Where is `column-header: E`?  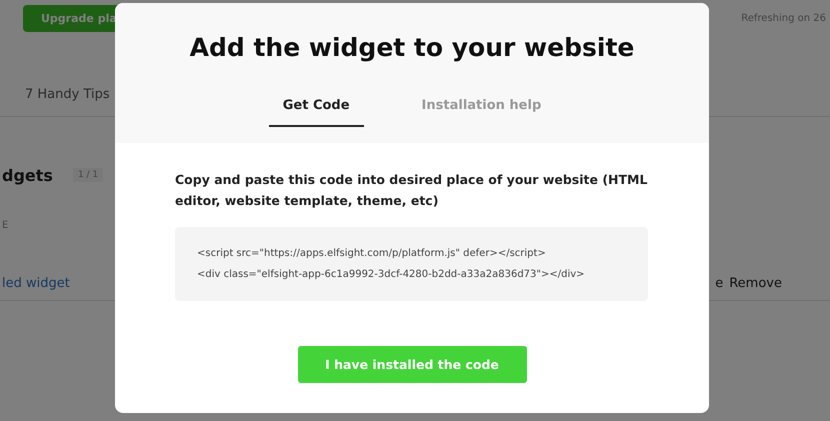
column-header: E is located at coordinates (5, 225).